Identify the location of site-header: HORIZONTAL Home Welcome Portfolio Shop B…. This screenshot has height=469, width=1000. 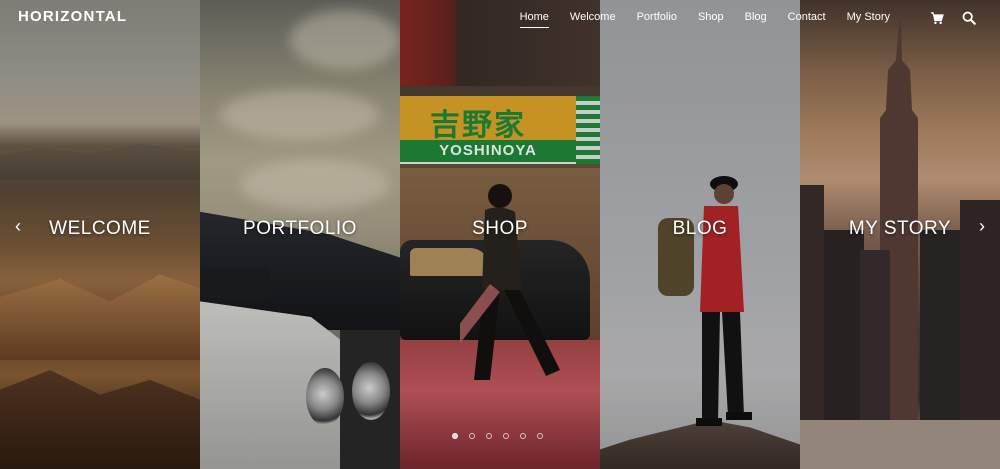
(500, 18).